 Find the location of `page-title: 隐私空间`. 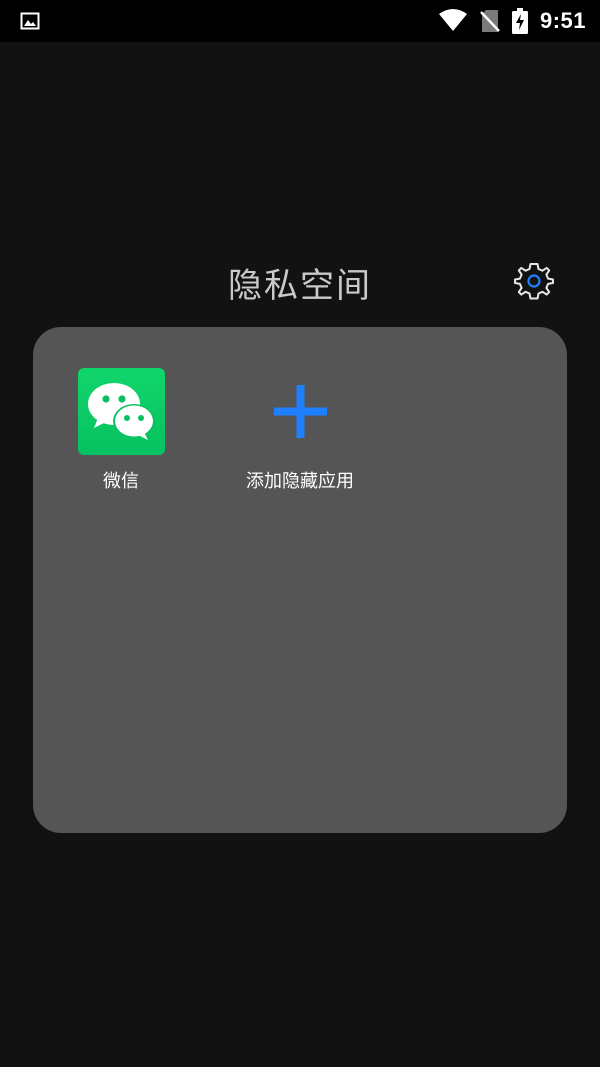

page-title: 隐私空间 is located at coordinates (300, 286).